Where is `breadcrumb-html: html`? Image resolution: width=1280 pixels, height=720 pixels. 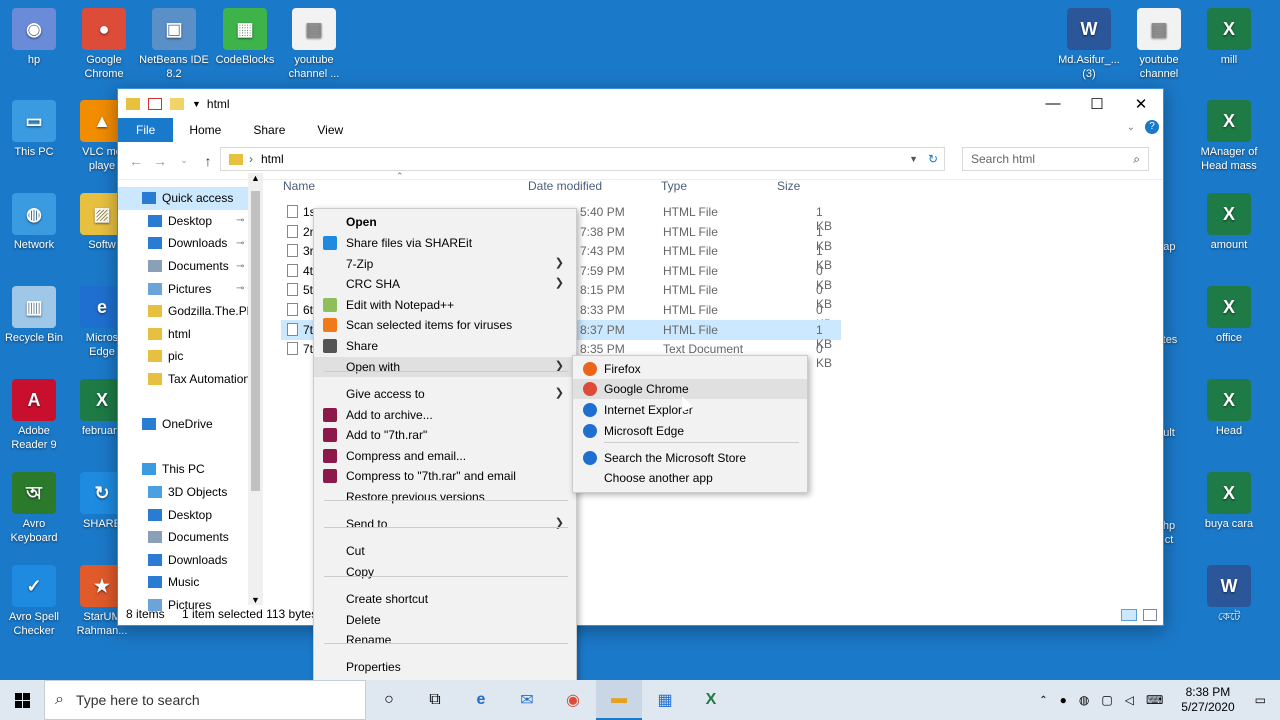 breadcrumb-html: html is located at coordinates (272, 159).